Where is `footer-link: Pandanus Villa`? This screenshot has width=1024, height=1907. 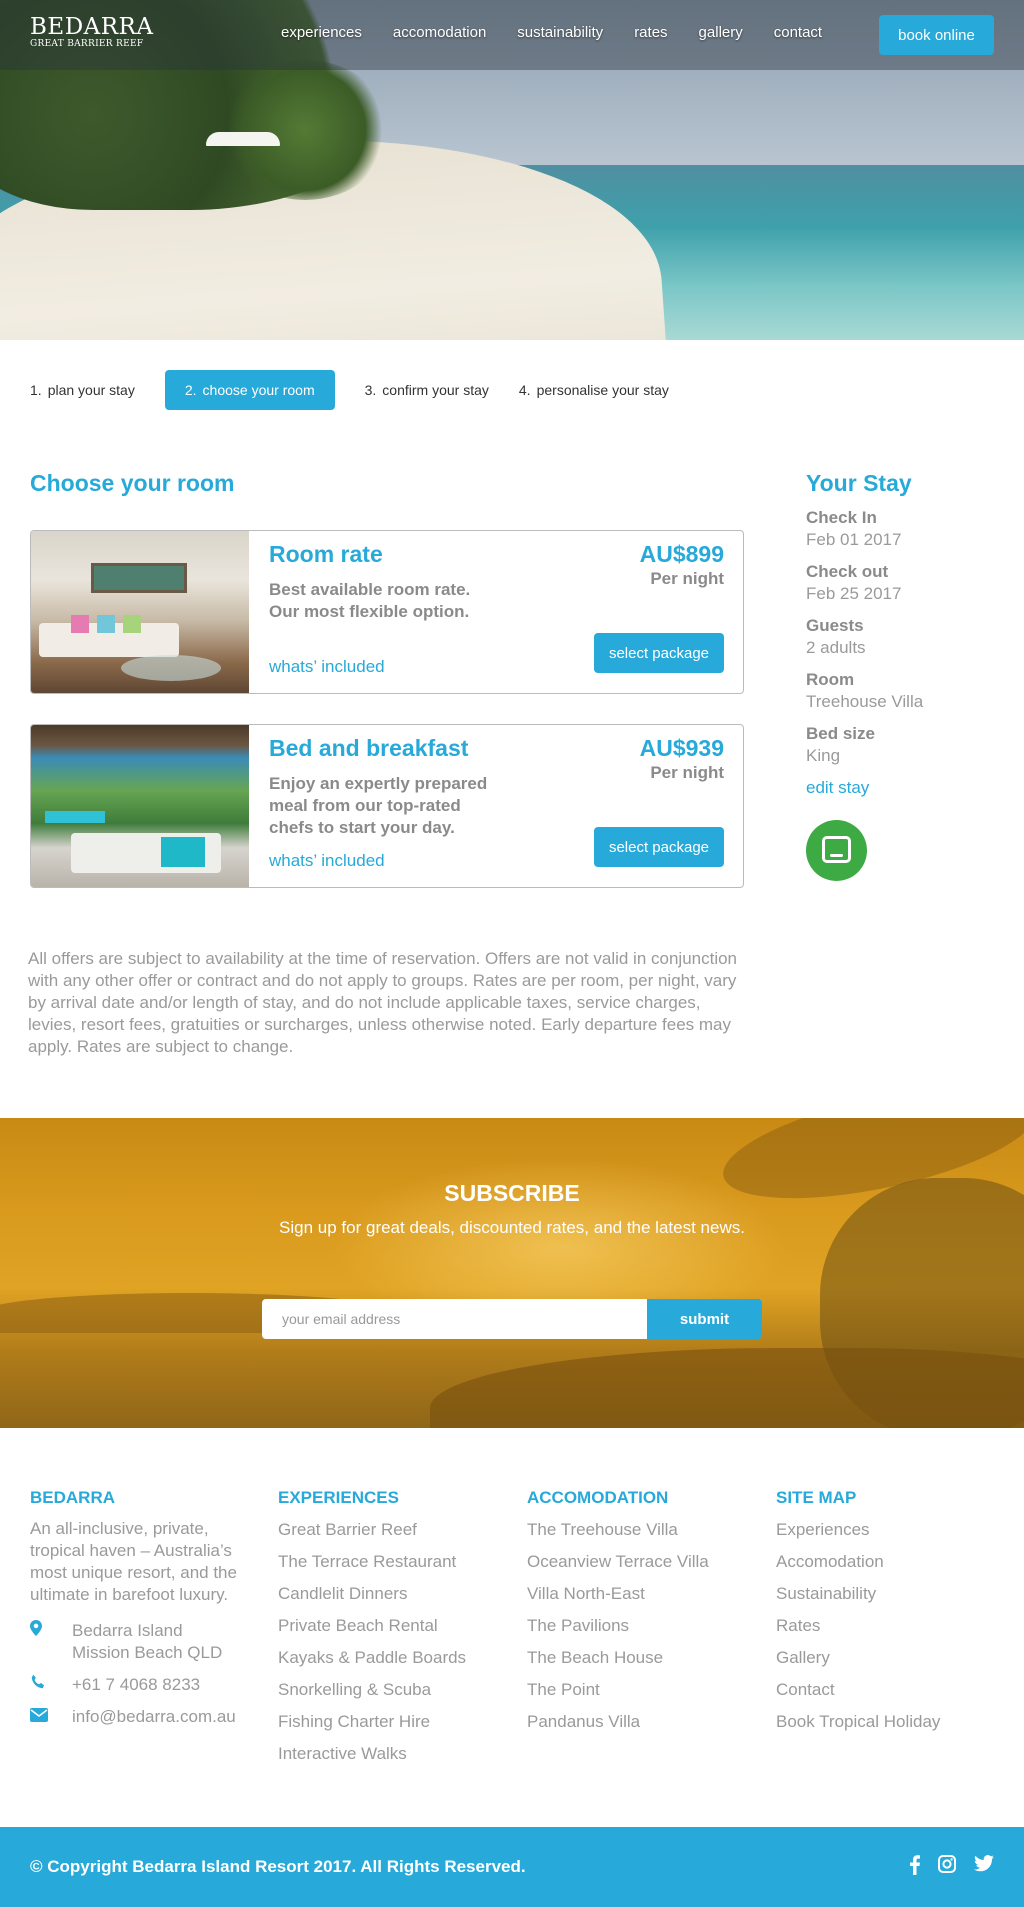
footer-link: Pandanus Villa is located at coordinates (618, 1722).